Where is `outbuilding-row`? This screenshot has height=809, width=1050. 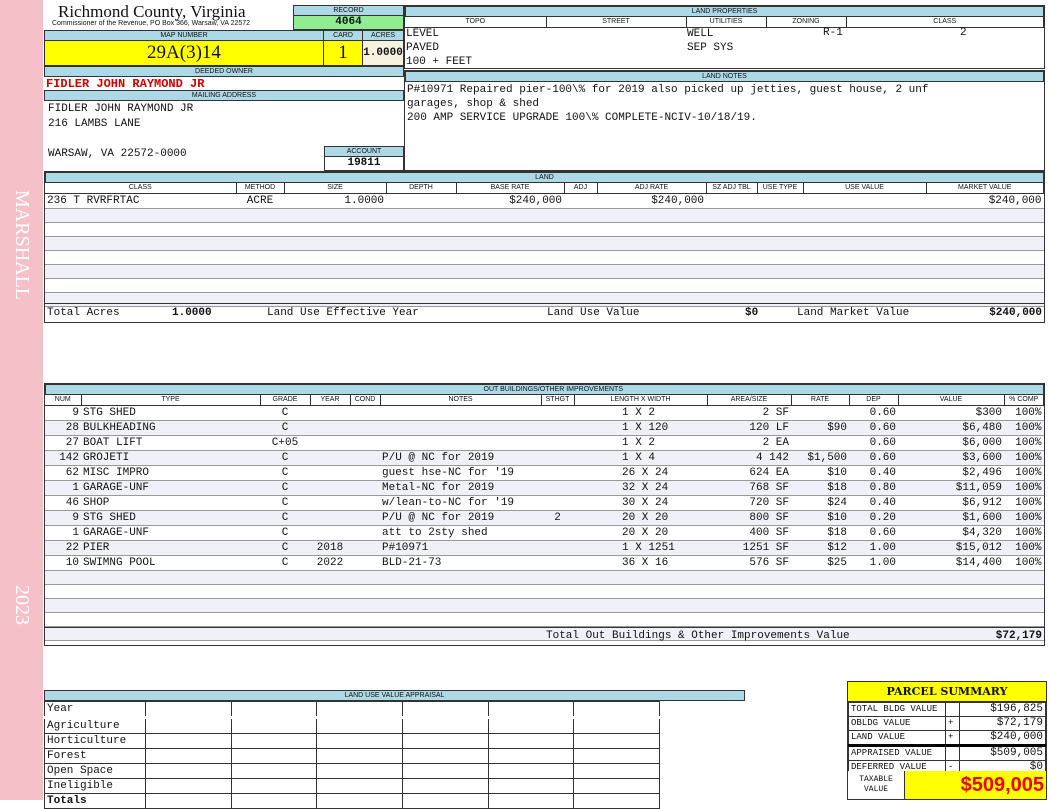 outbuilding-row is located at coordinates (544, 605).